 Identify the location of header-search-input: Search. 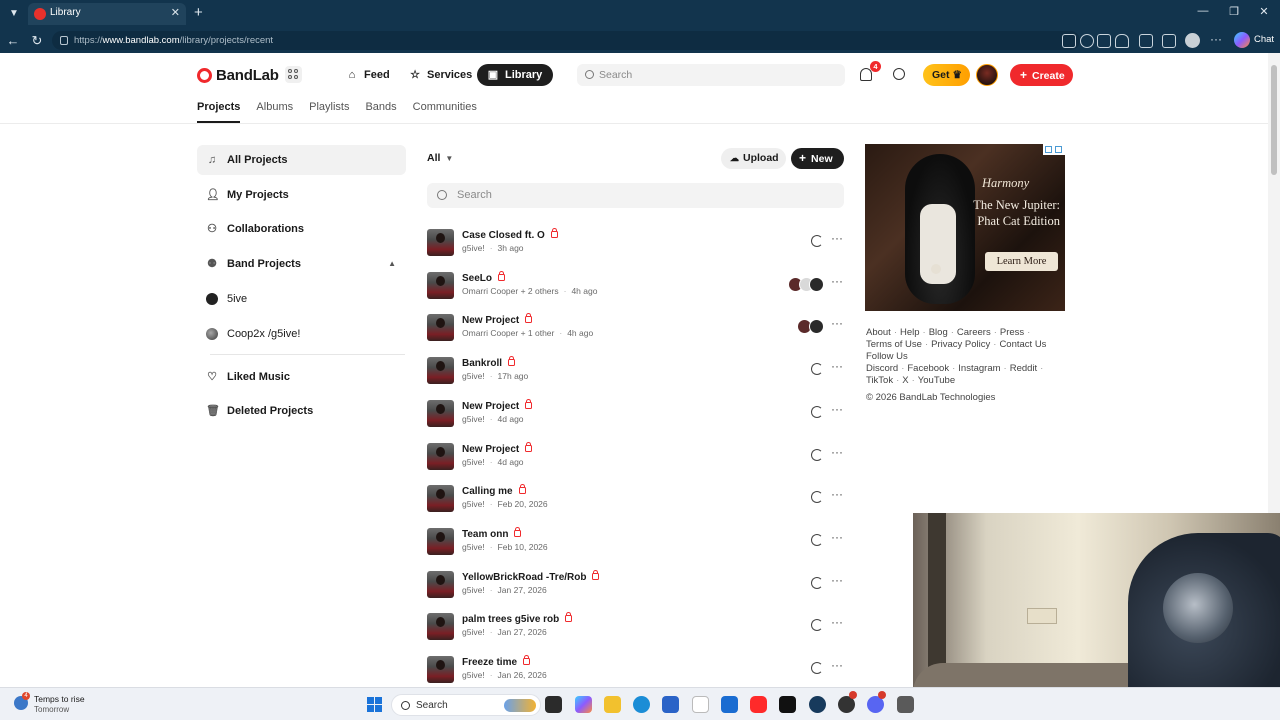
(711, 75).